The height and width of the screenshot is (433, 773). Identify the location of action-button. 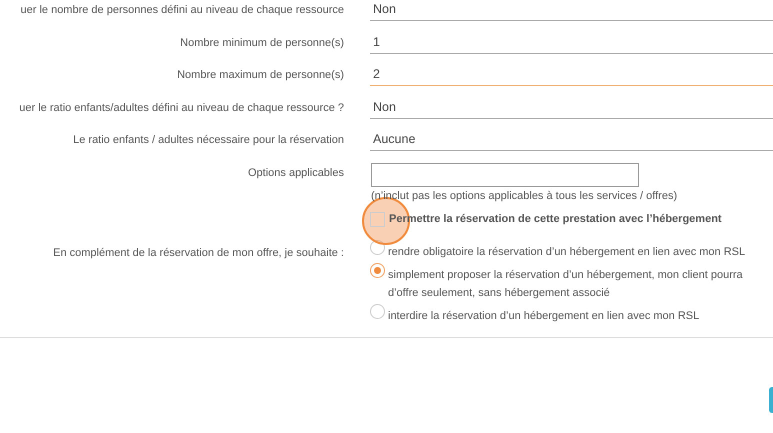
(771, 399).